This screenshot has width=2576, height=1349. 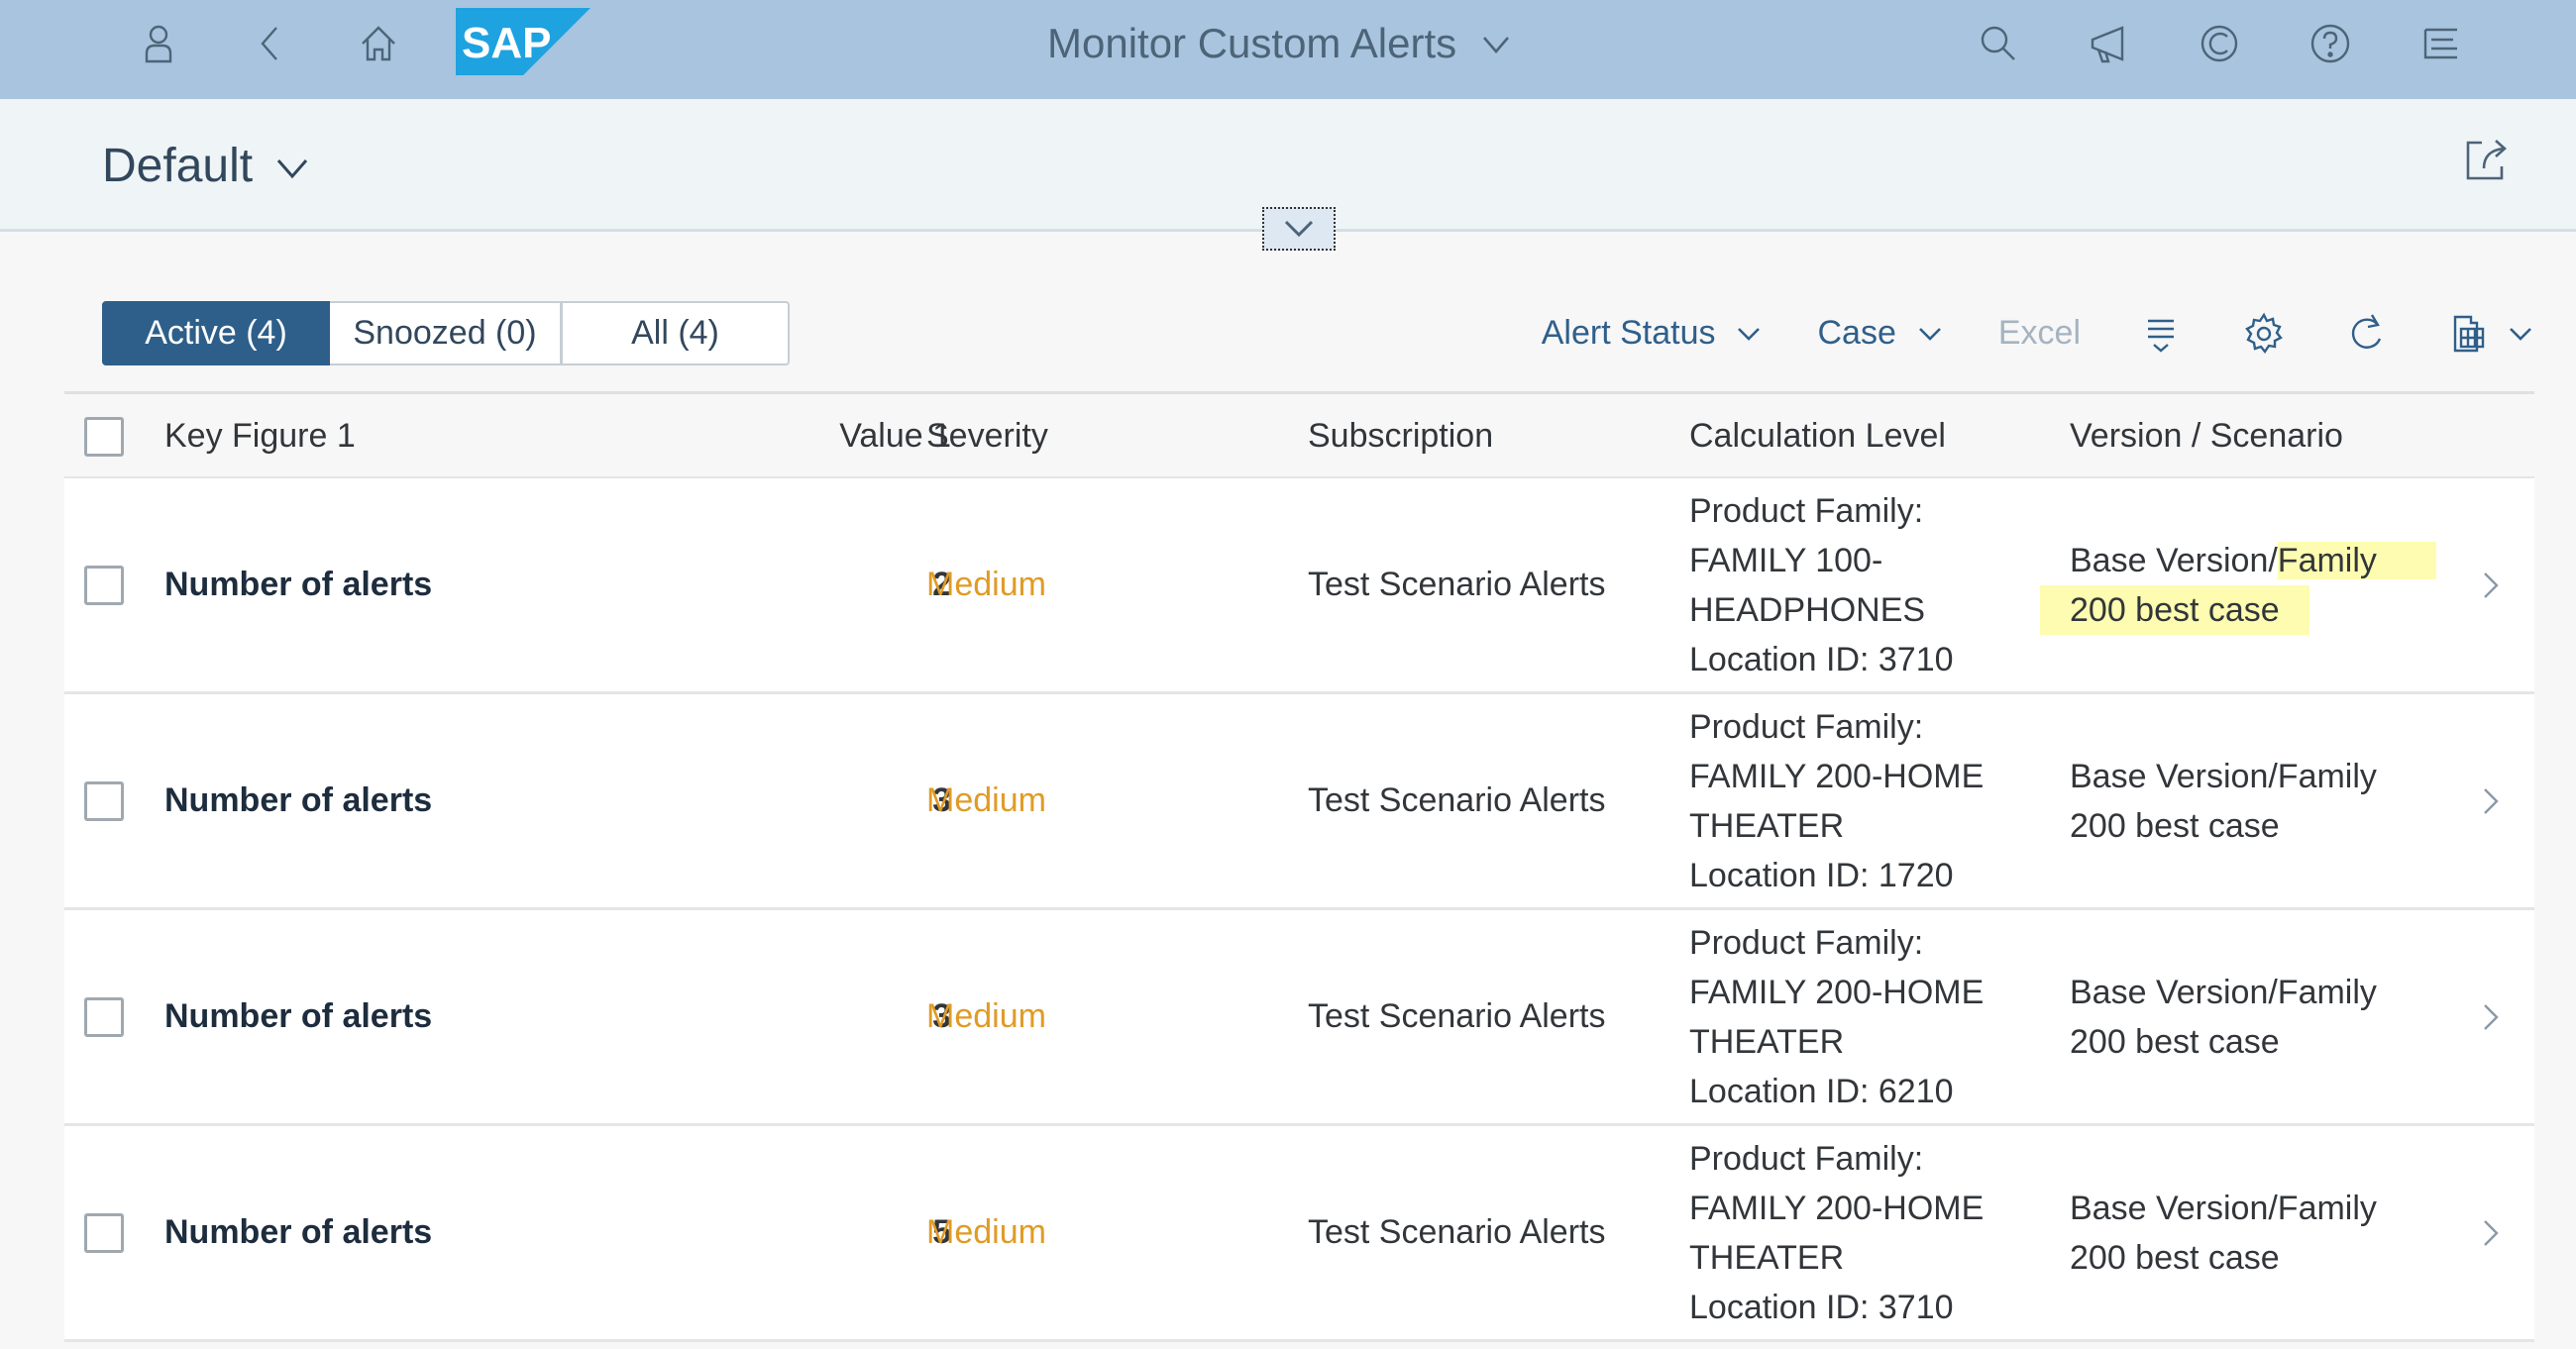 I want to click on case-menu-button: Case, so click(x=1880, y=333).